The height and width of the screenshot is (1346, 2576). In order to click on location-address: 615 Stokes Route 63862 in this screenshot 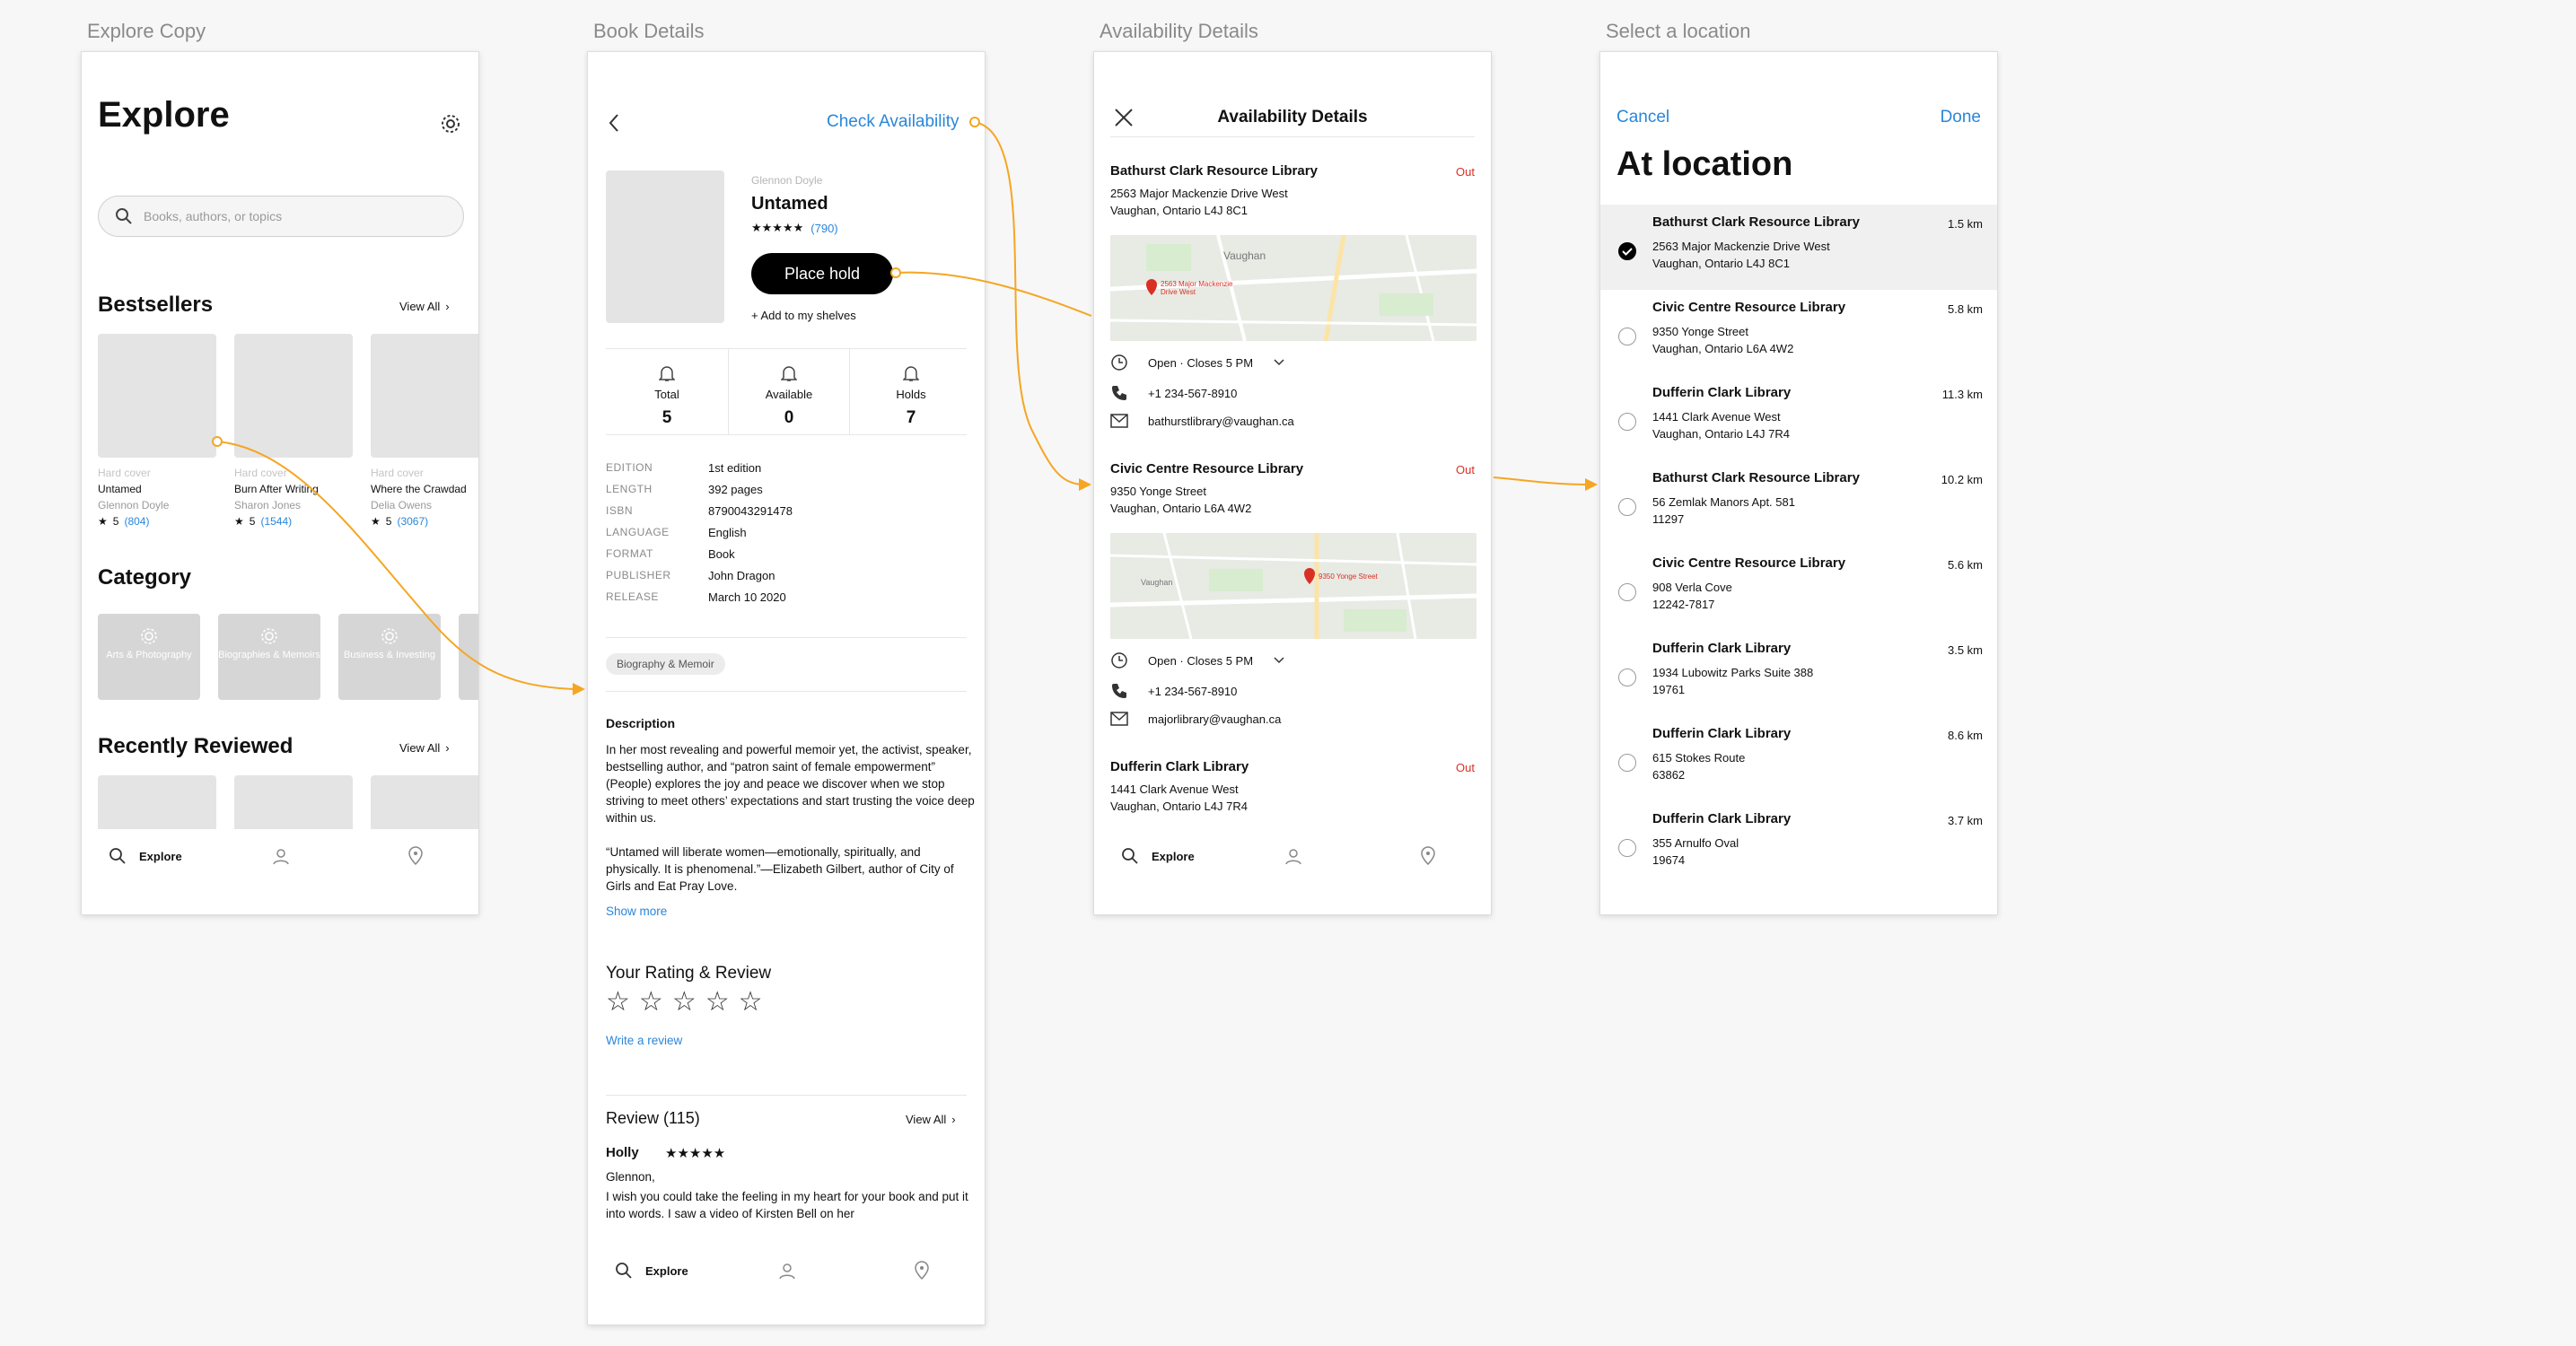, I will do `click(1699, 766)`.